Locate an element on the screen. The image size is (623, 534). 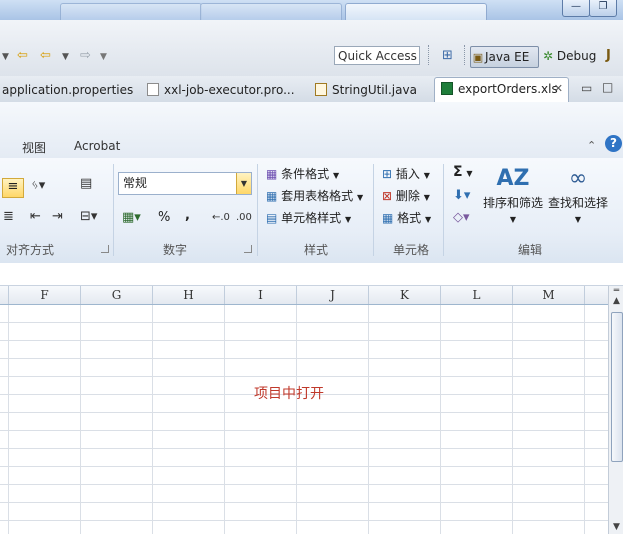
number-format-select: 常规 ▼ is located at coordinates (185, 183).